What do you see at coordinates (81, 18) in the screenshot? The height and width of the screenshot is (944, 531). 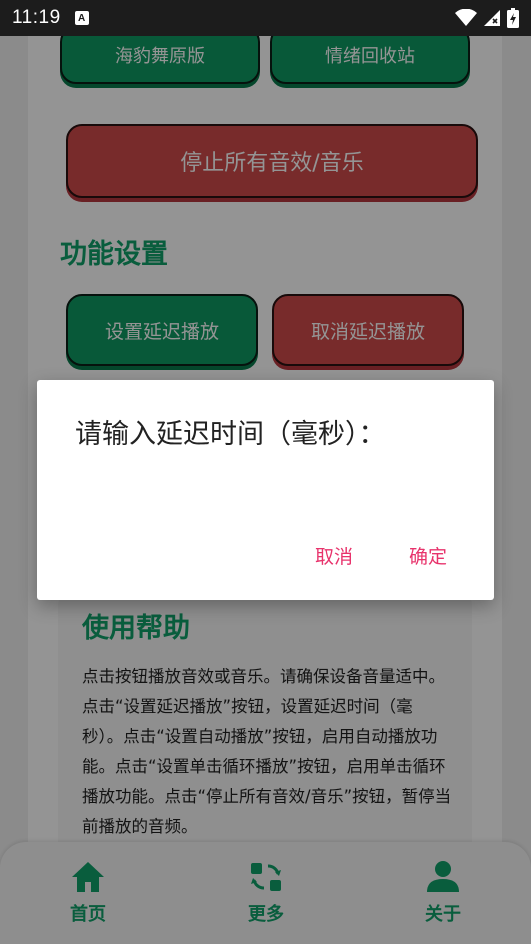 I see `notification-icon: A` at bounding box center [81, 18].